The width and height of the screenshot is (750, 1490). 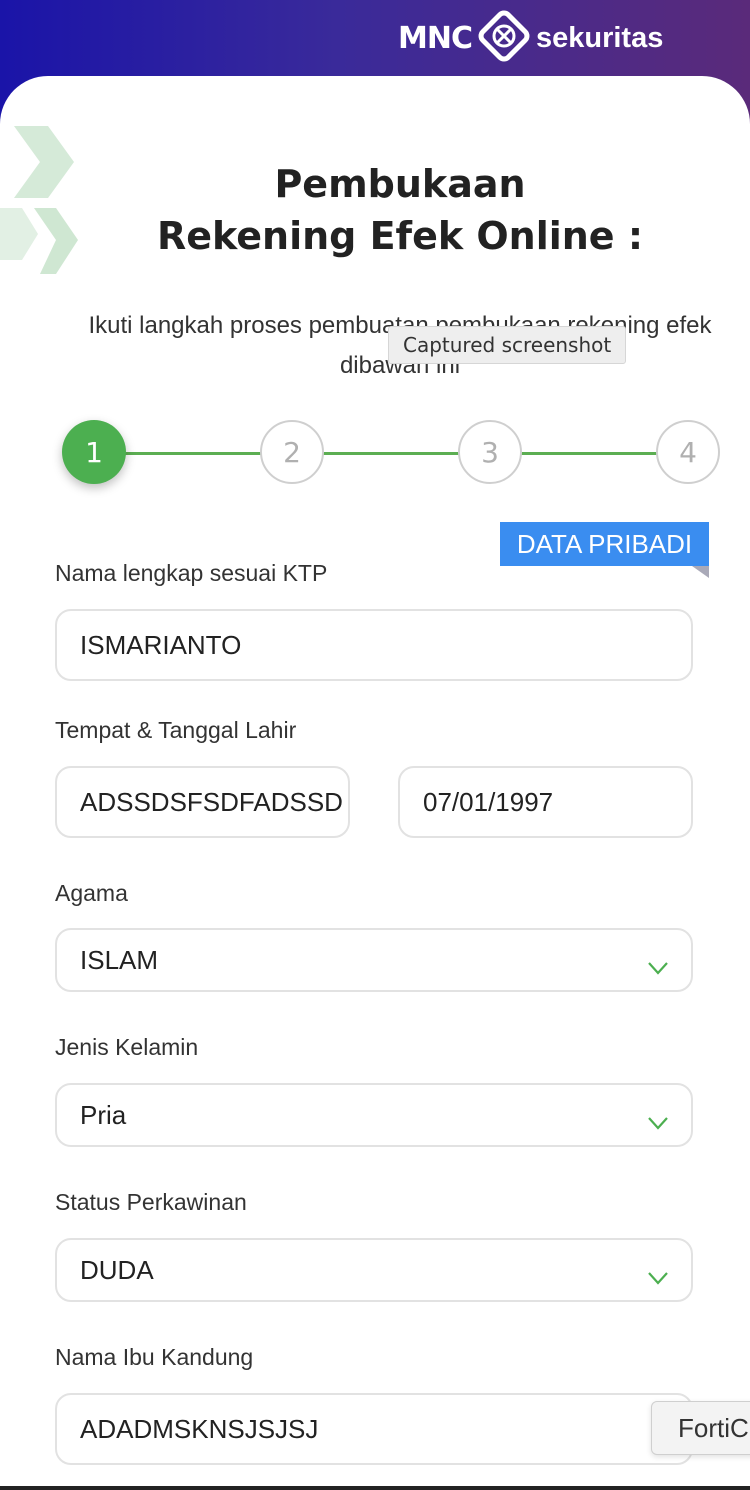 I want to click on nama-input-value: ISMARIANTO, so click(x=161, y=644).